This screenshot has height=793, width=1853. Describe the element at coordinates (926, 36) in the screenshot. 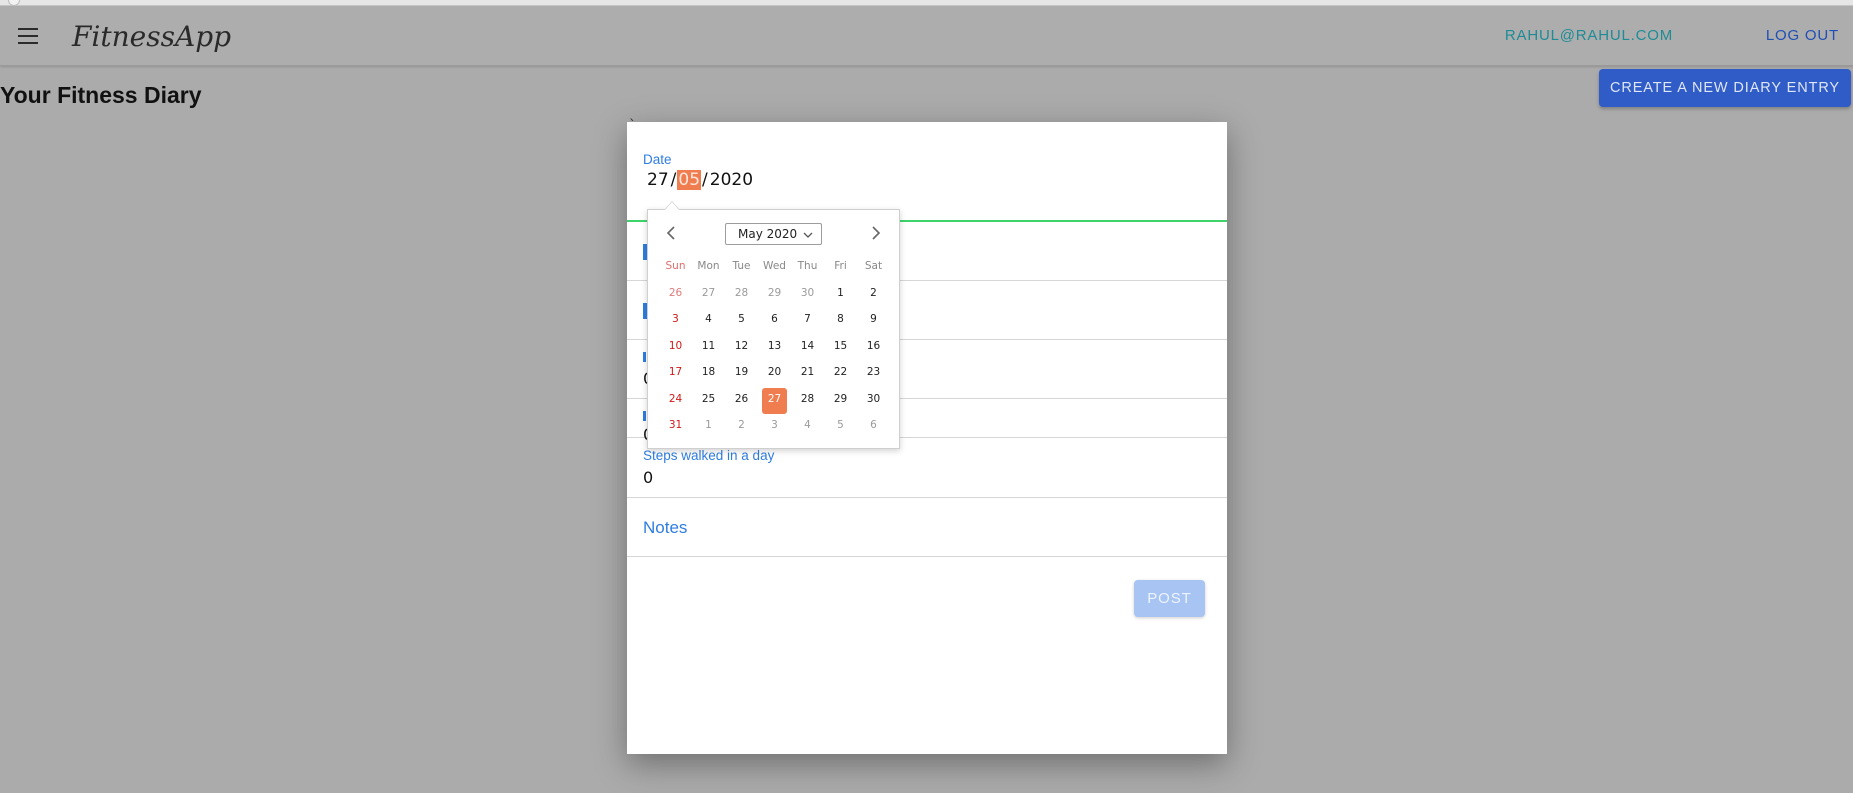

I see `app-bar: FitnessApp RAHUL@RAHUL.COM LOG OUT` at that location.